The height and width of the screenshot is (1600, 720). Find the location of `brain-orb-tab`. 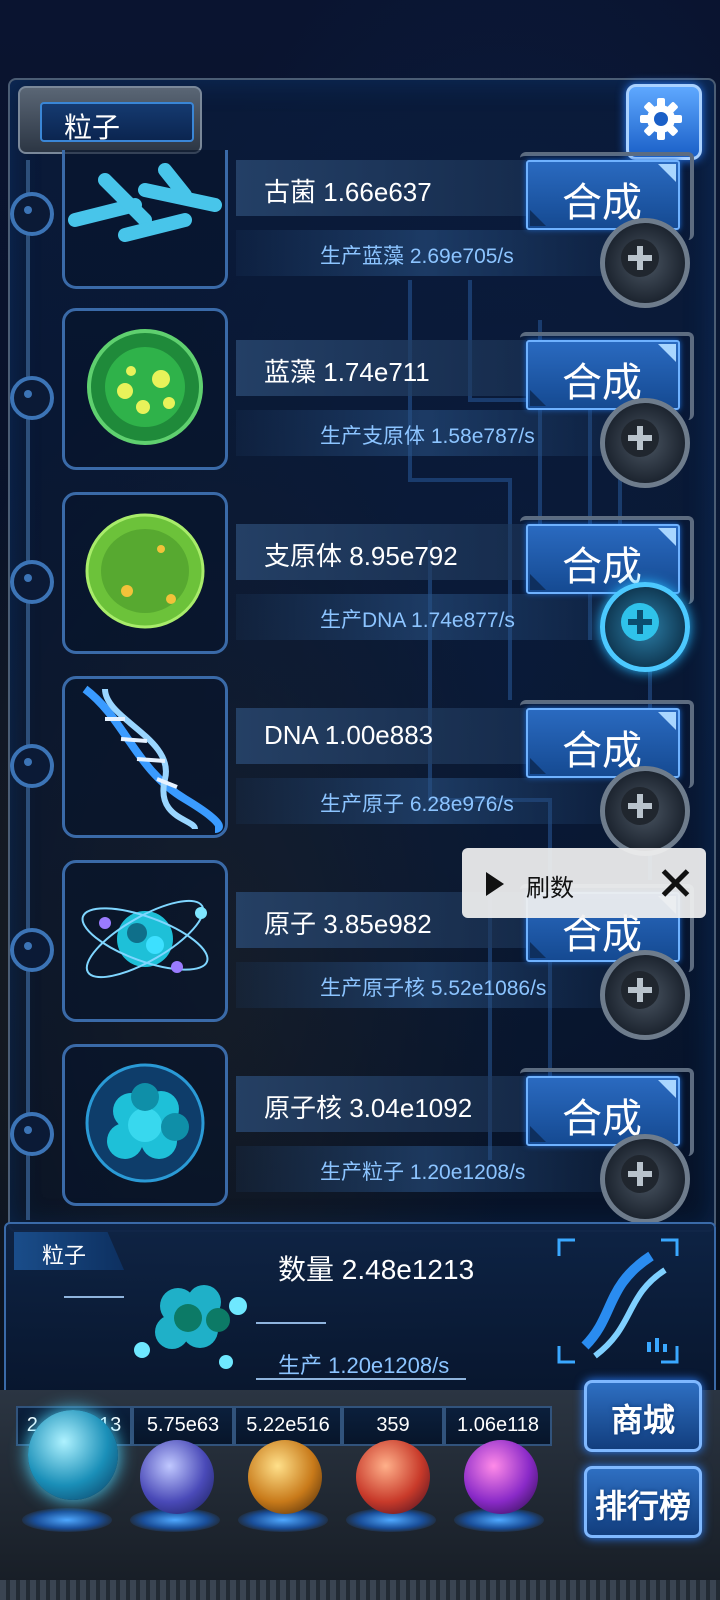

brain-orb-tab is located at coordinates (393, 1477).